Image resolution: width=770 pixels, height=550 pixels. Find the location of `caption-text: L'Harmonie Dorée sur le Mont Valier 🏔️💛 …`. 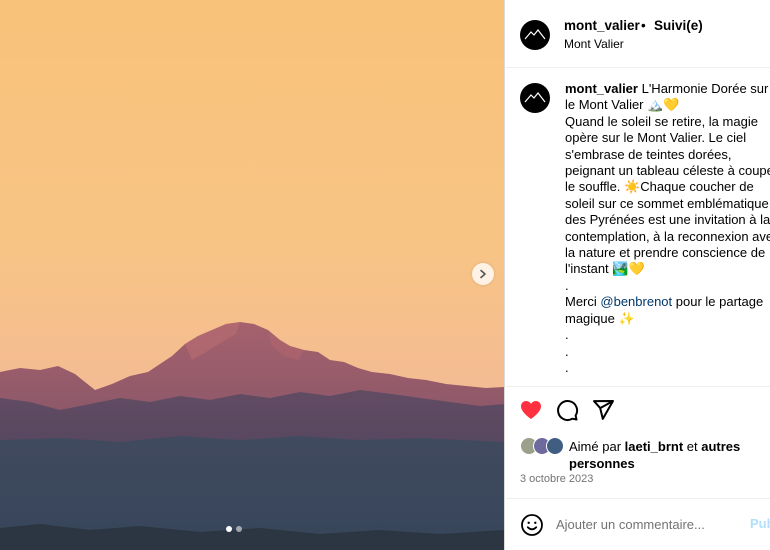

caption-text: L'Harmonie Dorée sur le Mont Valier 🏔️💛 … is located at coordinates (667, 195).